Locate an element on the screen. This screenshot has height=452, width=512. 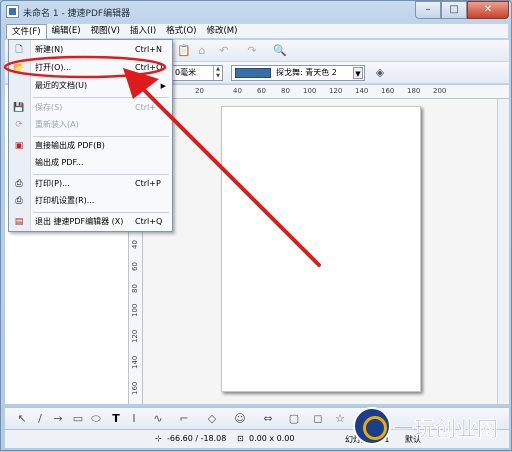
save-icon: 💾 is located at coordinates (19, 108).